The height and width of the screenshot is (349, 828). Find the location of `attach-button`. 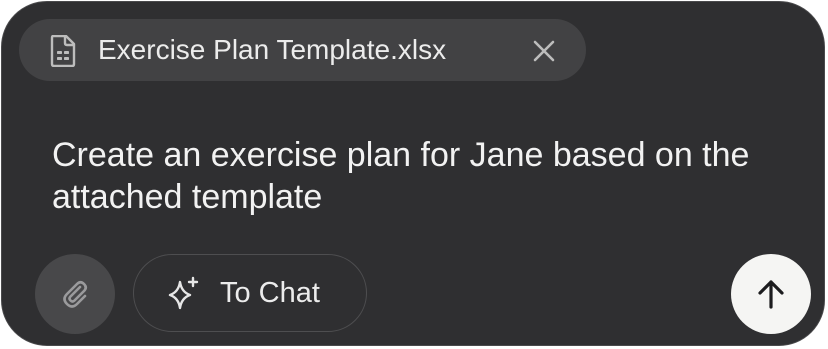

attach-button is located at coordinates (75, 294).